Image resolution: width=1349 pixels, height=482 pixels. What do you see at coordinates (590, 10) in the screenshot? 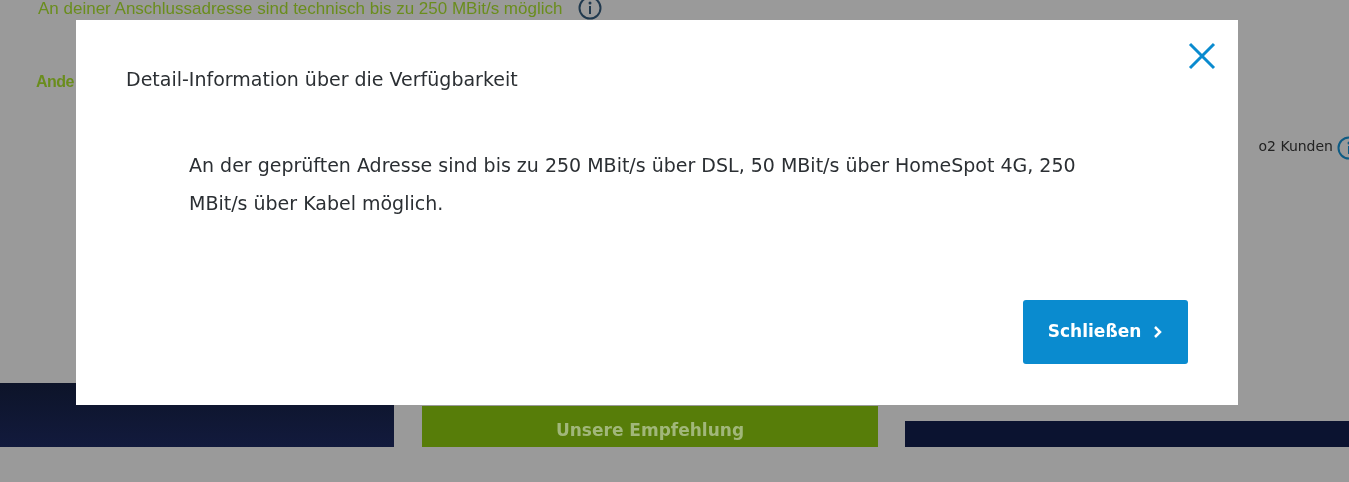
I see `info-icon` at bounding box center [590, 10].